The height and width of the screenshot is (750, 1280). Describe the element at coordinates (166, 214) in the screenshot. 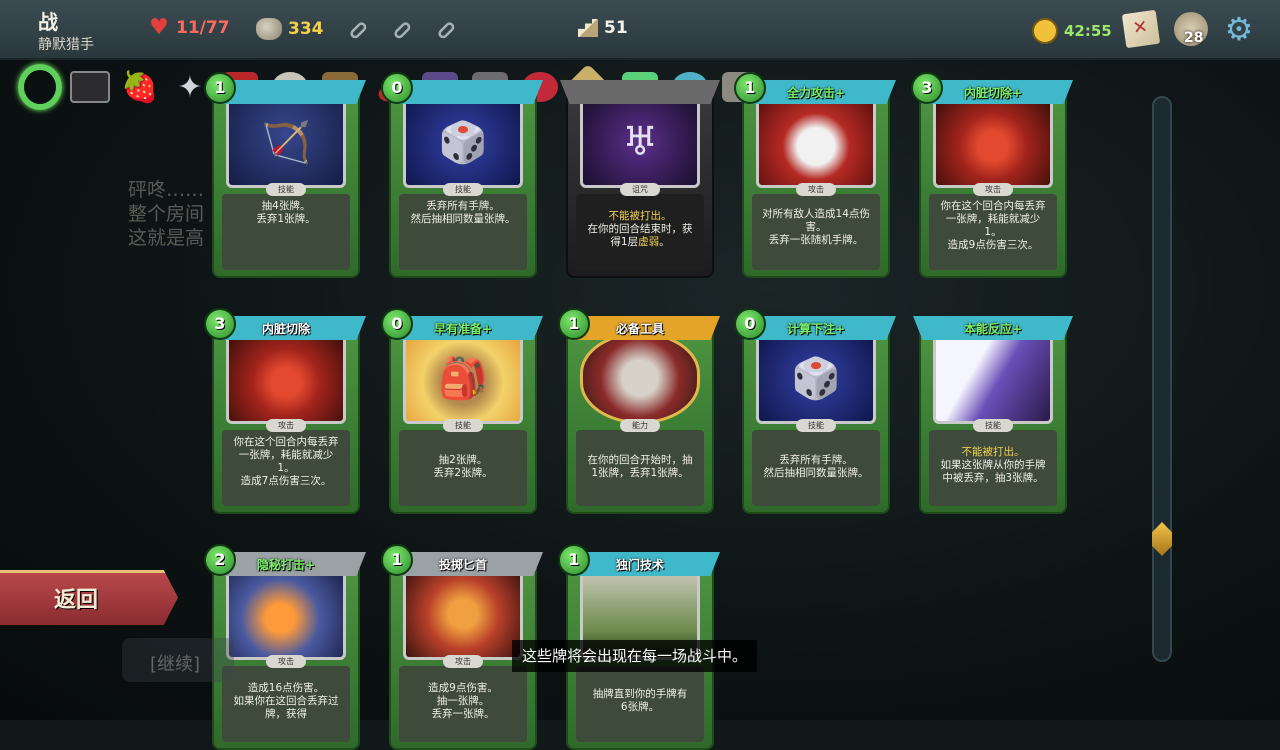

I see `background-tip-text: 砰咚…… 整个房间 这就是高` at that location.